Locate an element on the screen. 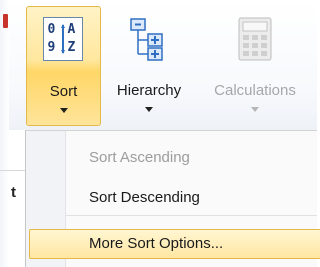 This screenshot has height=267, width=320. sort-arrows-icon is located at coordinates (62, 39).